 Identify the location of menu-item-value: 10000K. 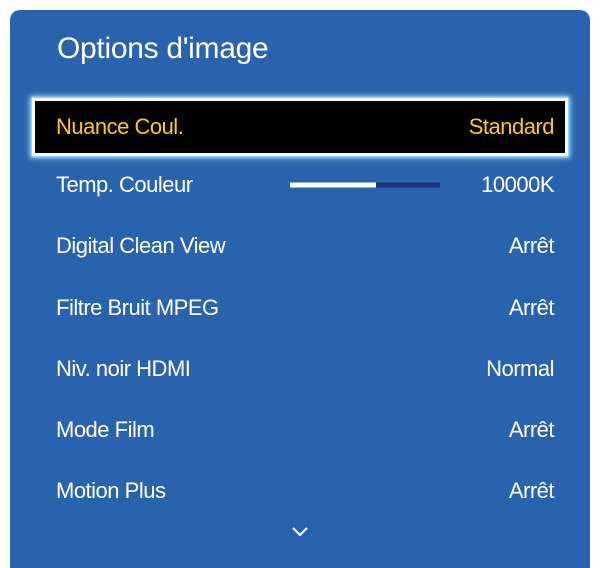
(517, 184).